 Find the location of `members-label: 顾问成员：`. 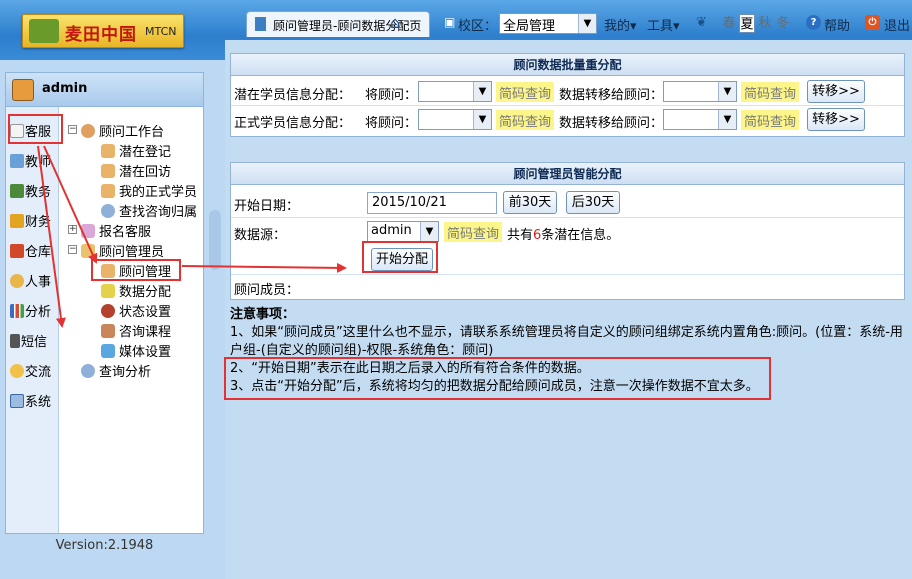

members-label: 顾问成员： is located at coordinates (267, 290).